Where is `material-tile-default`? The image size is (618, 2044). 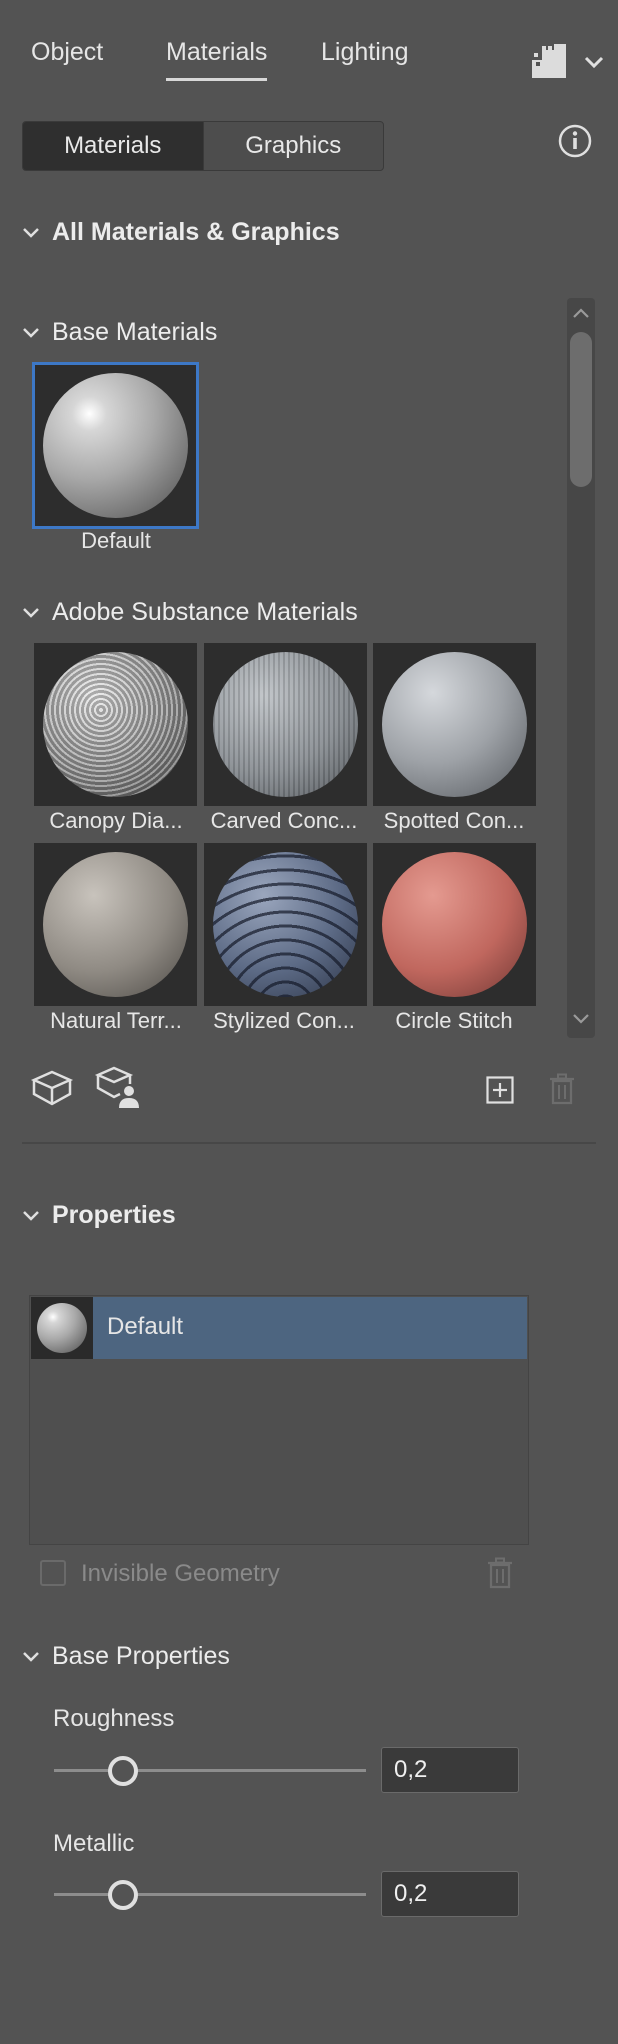
material-tile-default is located at coordinates (115, 445).